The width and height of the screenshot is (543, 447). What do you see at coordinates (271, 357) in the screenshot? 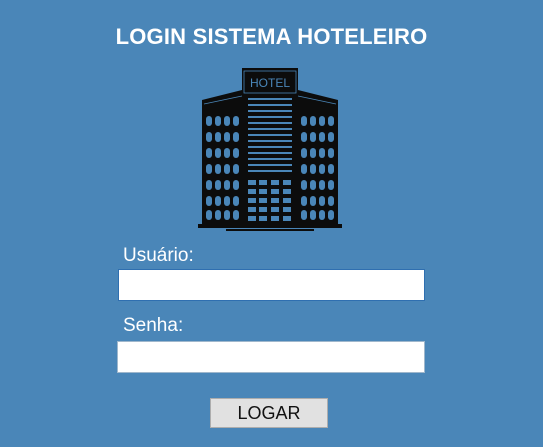
I see `password-input` at bounding box center [271, 357].